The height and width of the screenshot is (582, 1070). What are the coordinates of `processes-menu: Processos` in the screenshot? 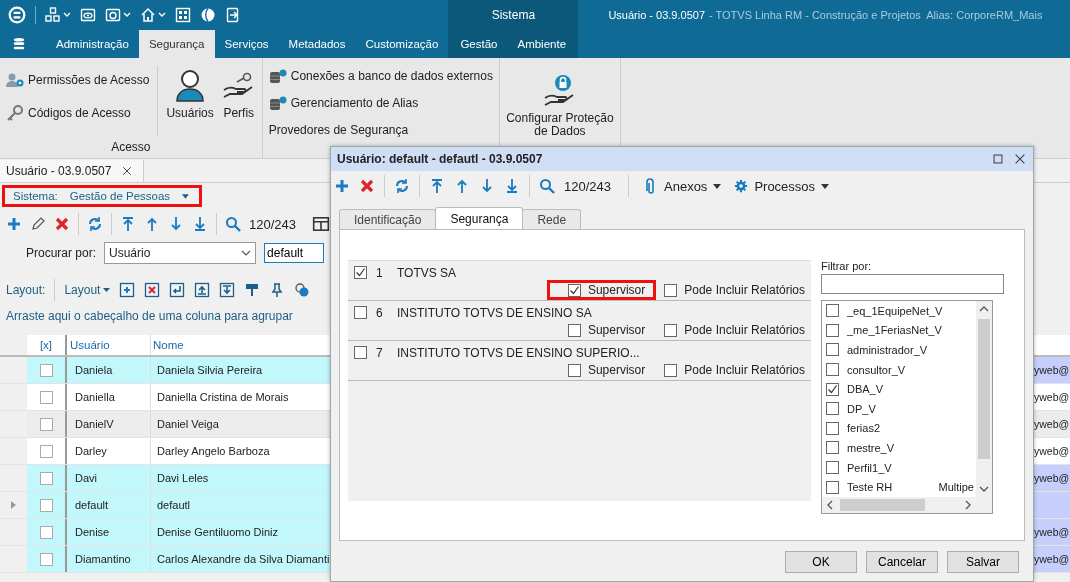 It's located at (780, 186).